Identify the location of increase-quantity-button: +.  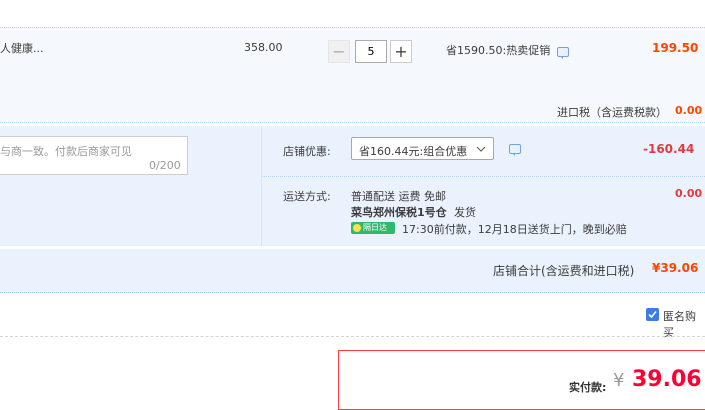
(401, 51).